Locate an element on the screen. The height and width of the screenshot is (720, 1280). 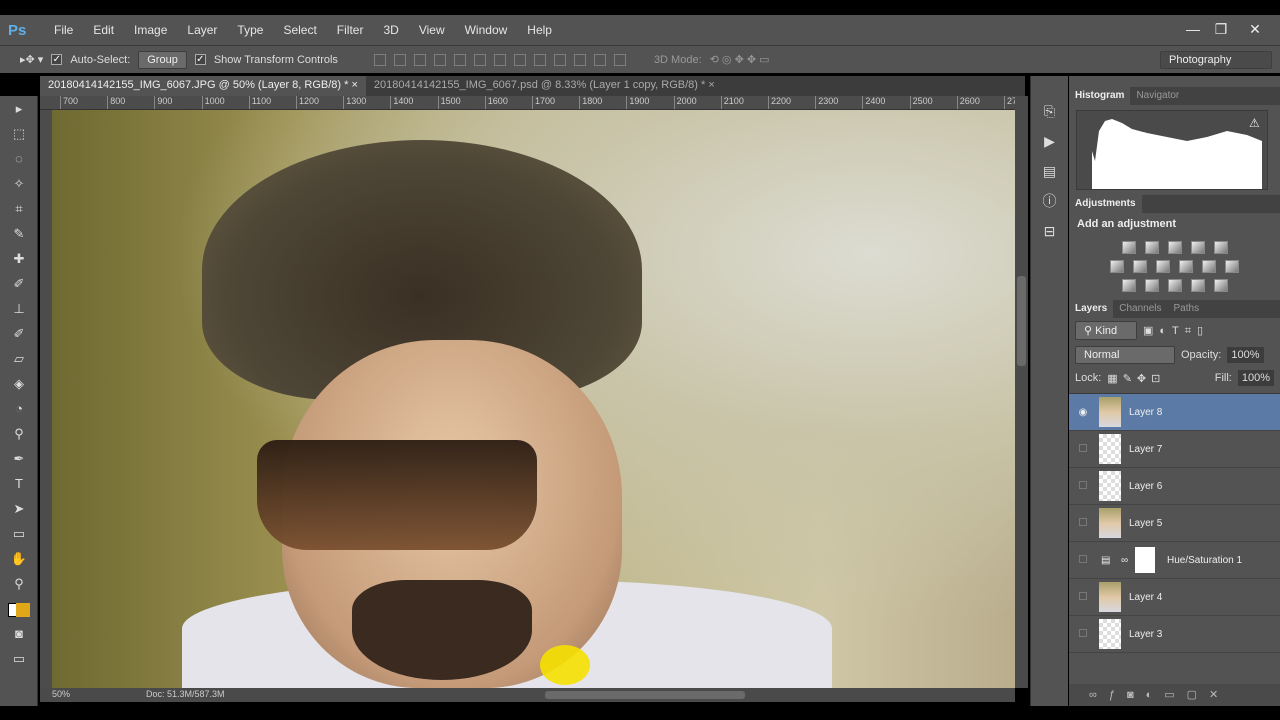
rectangle-tool-icon: ▭ is located at coordinates (19, 533).